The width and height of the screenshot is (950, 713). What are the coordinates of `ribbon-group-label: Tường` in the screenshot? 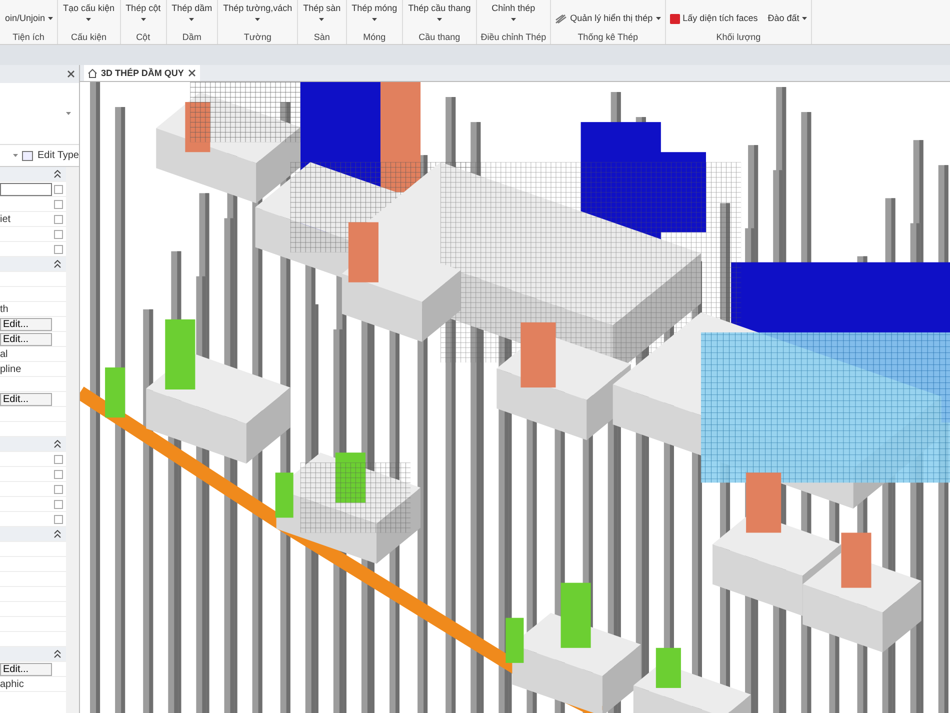 It's located at (257, 37).